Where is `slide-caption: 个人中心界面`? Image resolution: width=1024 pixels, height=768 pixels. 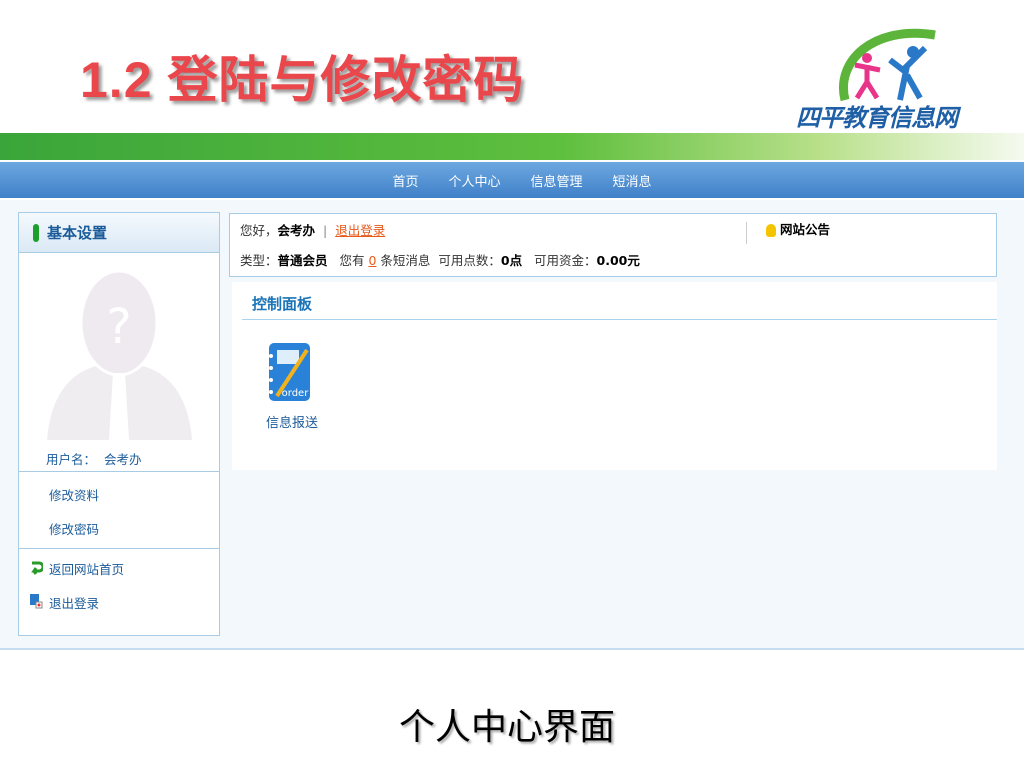
slide-caption: 个人中心界面 is located at coordinates (506, 727).